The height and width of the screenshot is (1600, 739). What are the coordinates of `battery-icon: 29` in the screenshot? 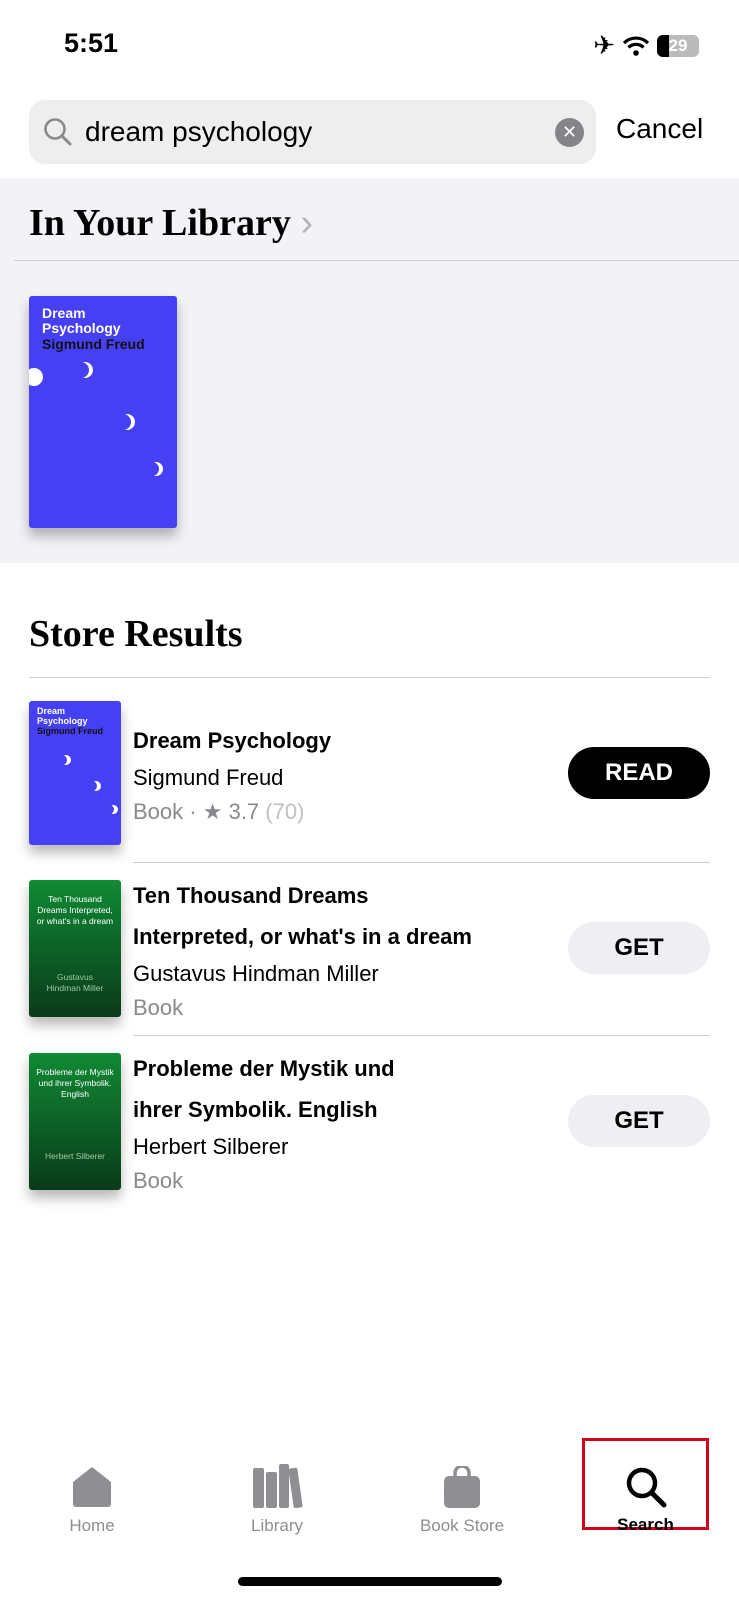 It's located at (678, 45).